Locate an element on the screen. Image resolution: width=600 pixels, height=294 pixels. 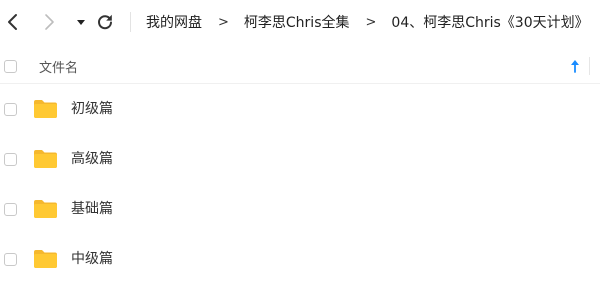
file-name: 中级篇 is located at coordinates (92, 259).